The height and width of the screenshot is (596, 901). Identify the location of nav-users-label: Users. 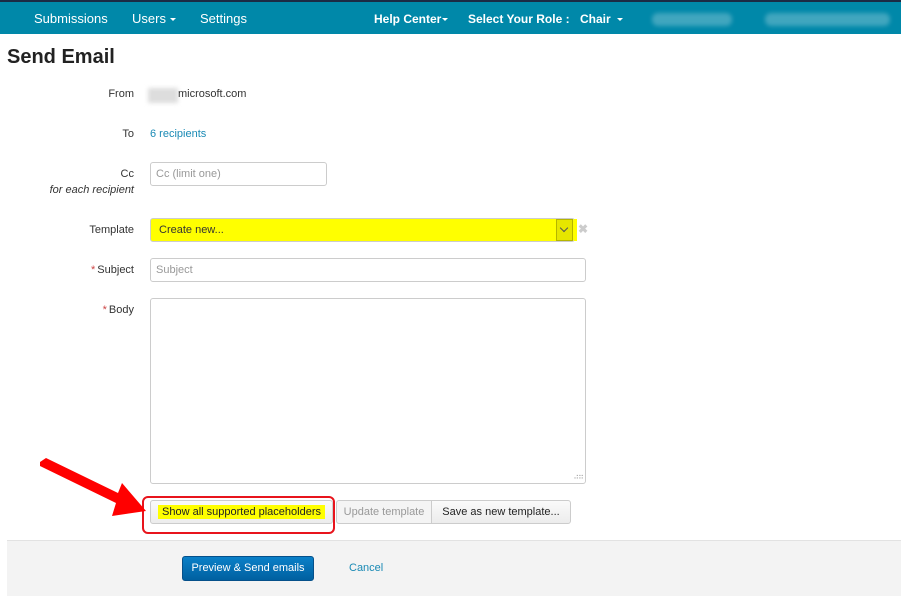
(149, 18).